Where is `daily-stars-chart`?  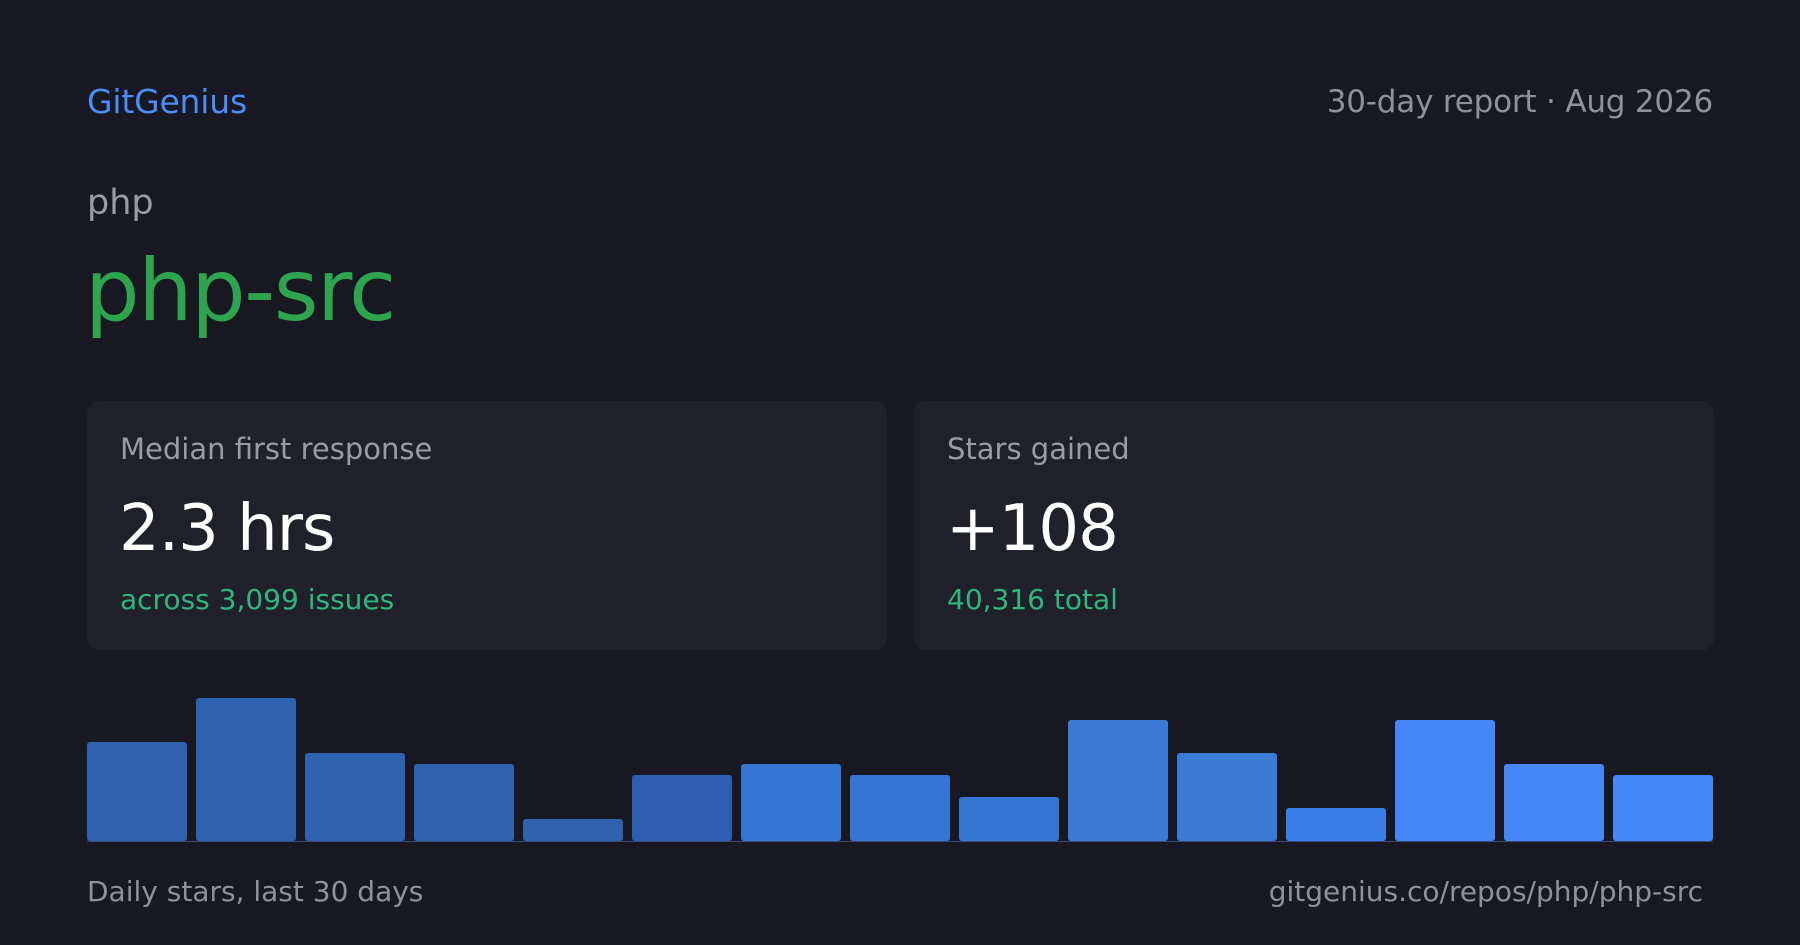
daily-stars-chart is located at coordinates (900, 767).